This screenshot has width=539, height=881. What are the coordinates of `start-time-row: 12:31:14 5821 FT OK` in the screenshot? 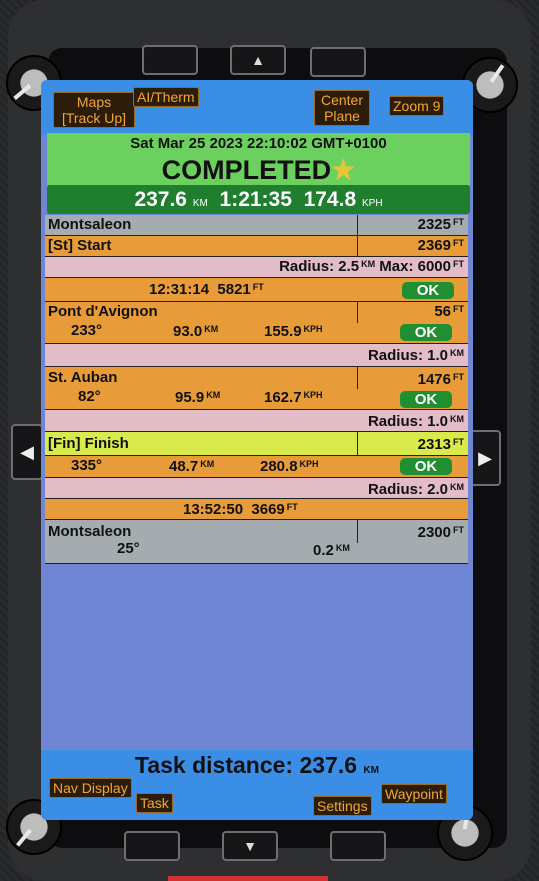 It's located at (256, 290).